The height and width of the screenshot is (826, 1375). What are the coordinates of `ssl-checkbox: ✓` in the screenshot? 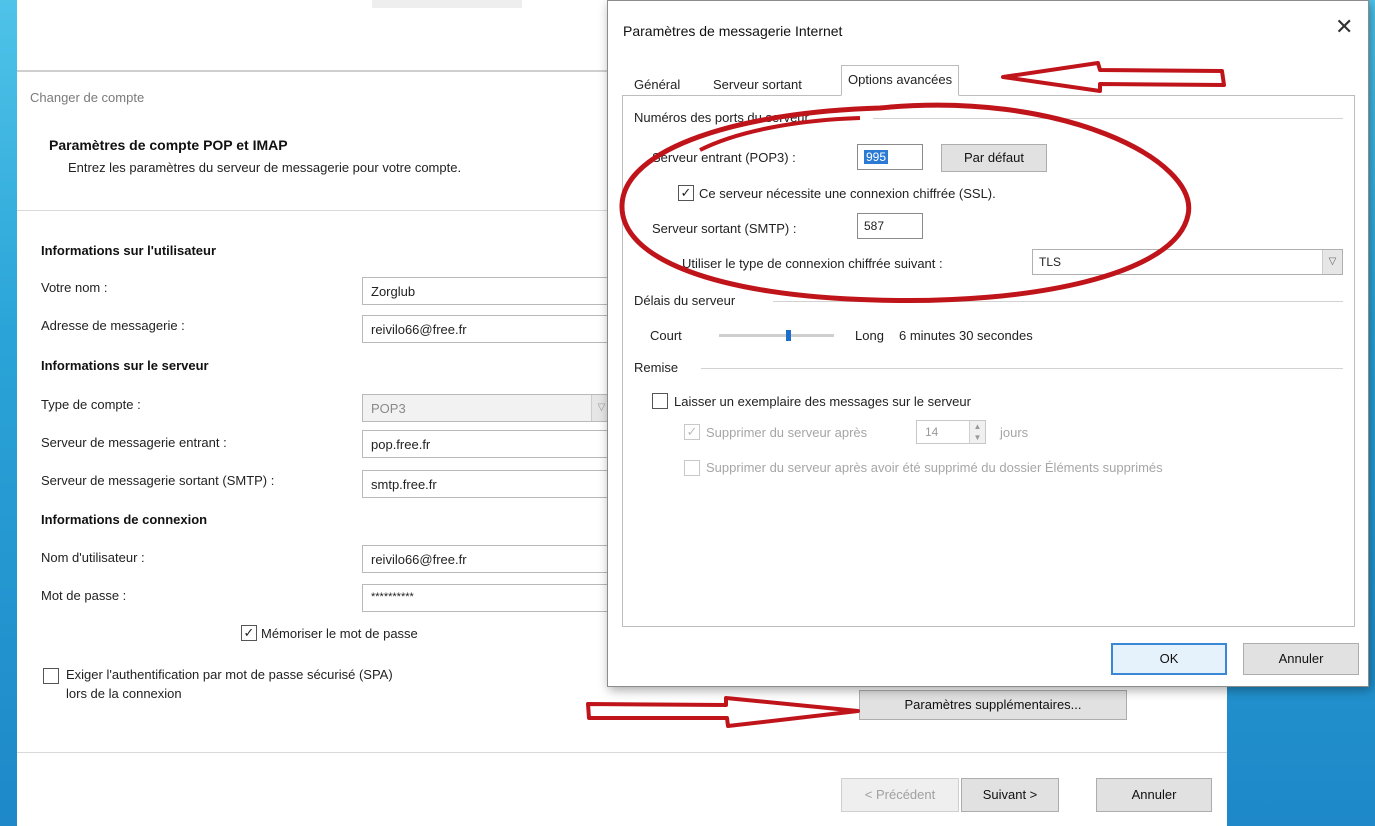 It's located at (686, 193).